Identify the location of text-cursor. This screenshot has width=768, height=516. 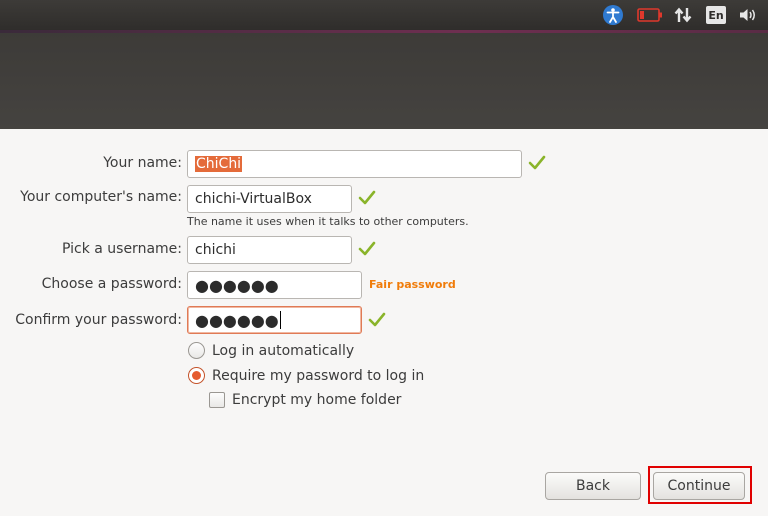
(280, 320).